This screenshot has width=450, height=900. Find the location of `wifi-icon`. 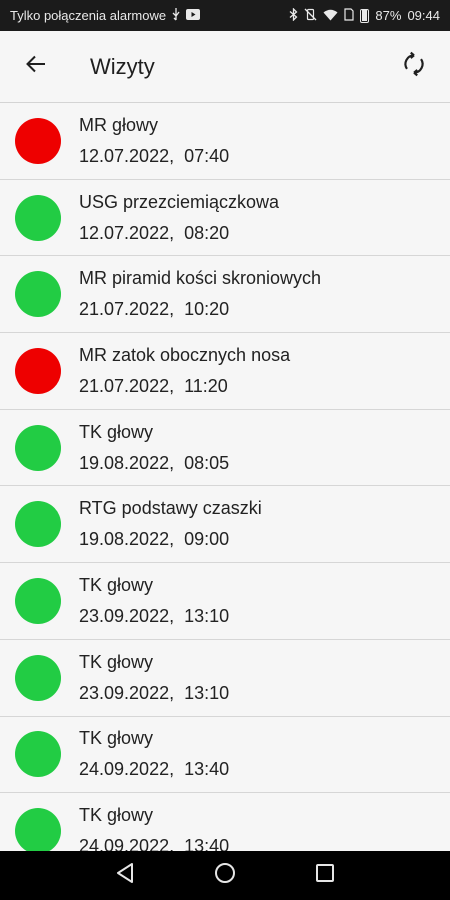

wifi-icon is located at coordinates (330, 16).